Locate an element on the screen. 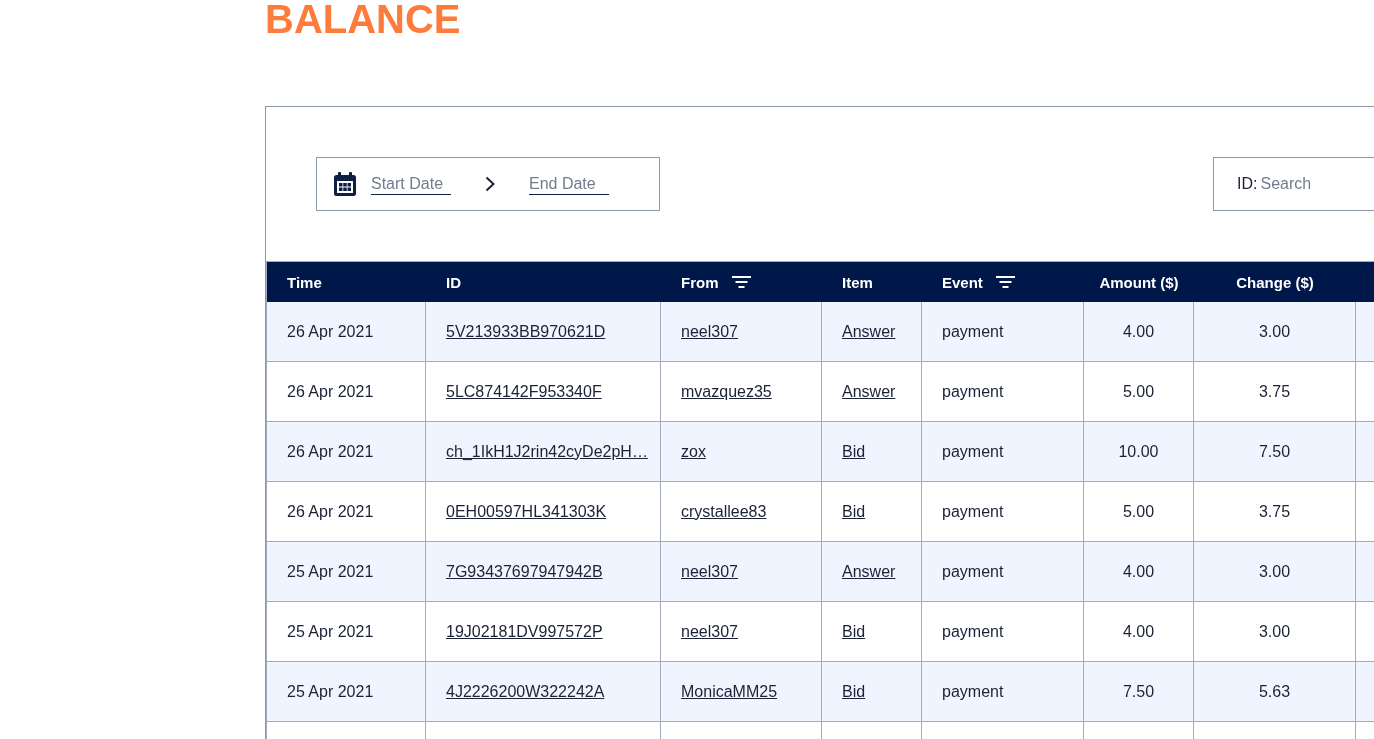 The height and width of the screenshot is (739, 1374). column-header: From is located at coordinates (700, 282).